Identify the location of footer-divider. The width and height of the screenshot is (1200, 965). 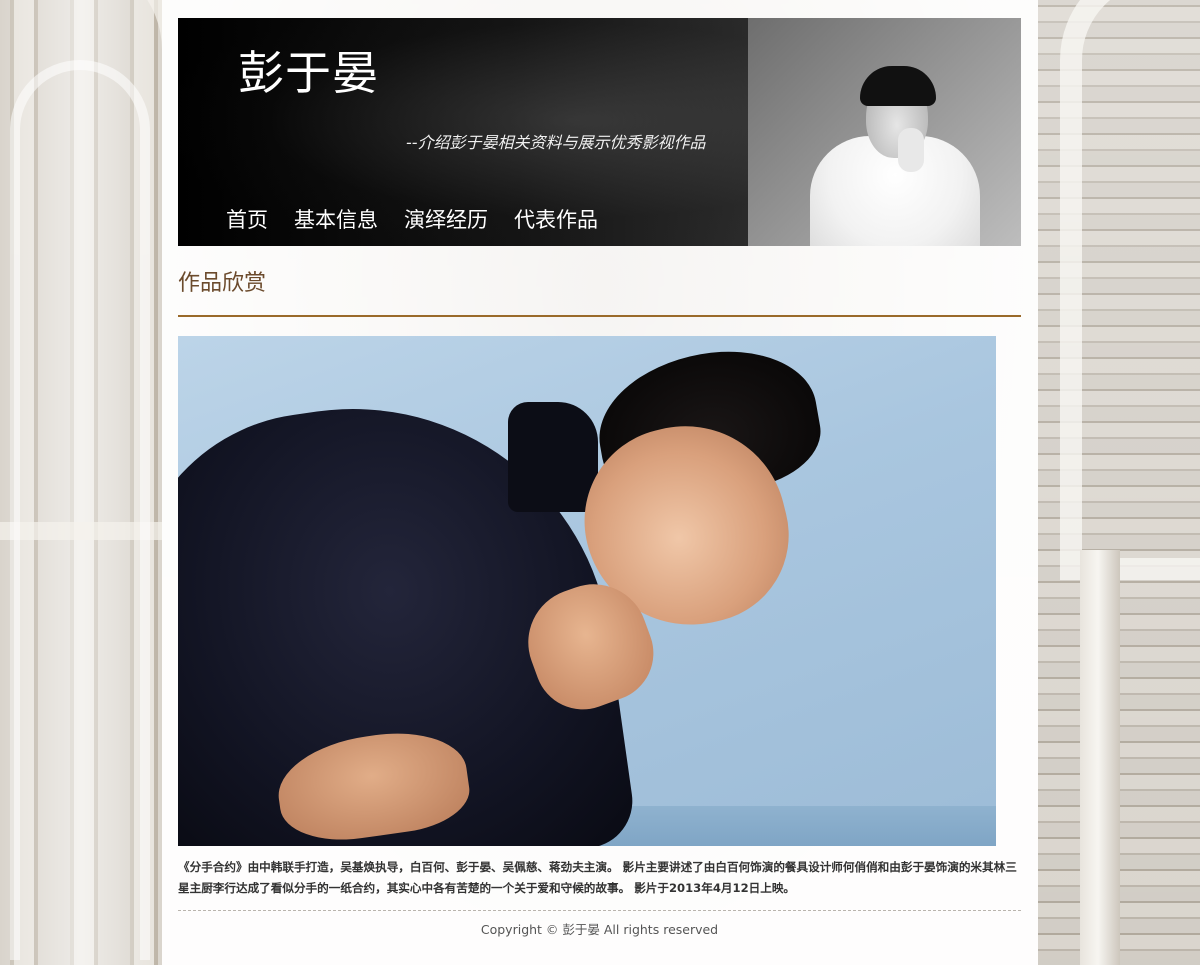
(599, 910).